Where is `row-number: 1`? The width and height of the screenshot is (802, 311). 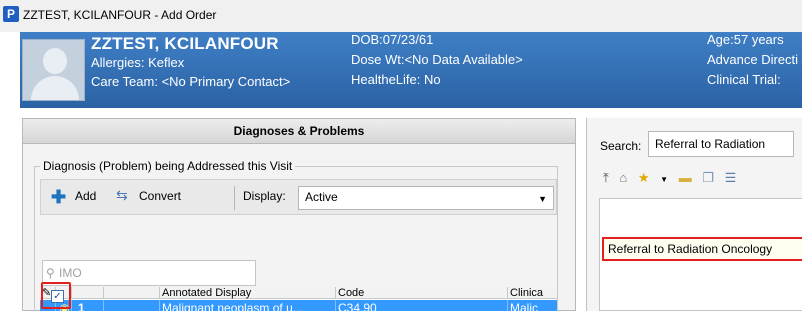
row-number: 1 is located at coordinates (88, 305).